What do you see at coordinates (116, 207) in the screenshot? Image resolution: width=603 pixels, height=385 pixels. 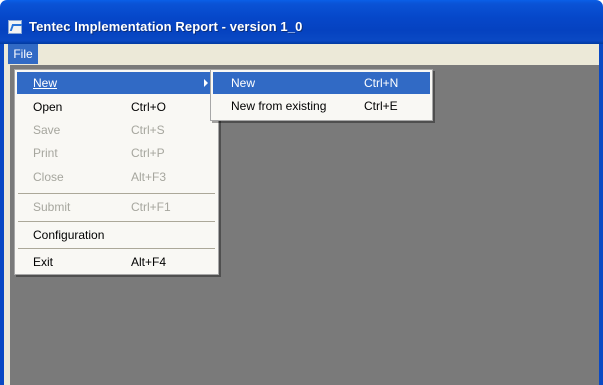 I see `menu-item-submit: Submit Ctrl+F1` at bounding box center [116, 207].